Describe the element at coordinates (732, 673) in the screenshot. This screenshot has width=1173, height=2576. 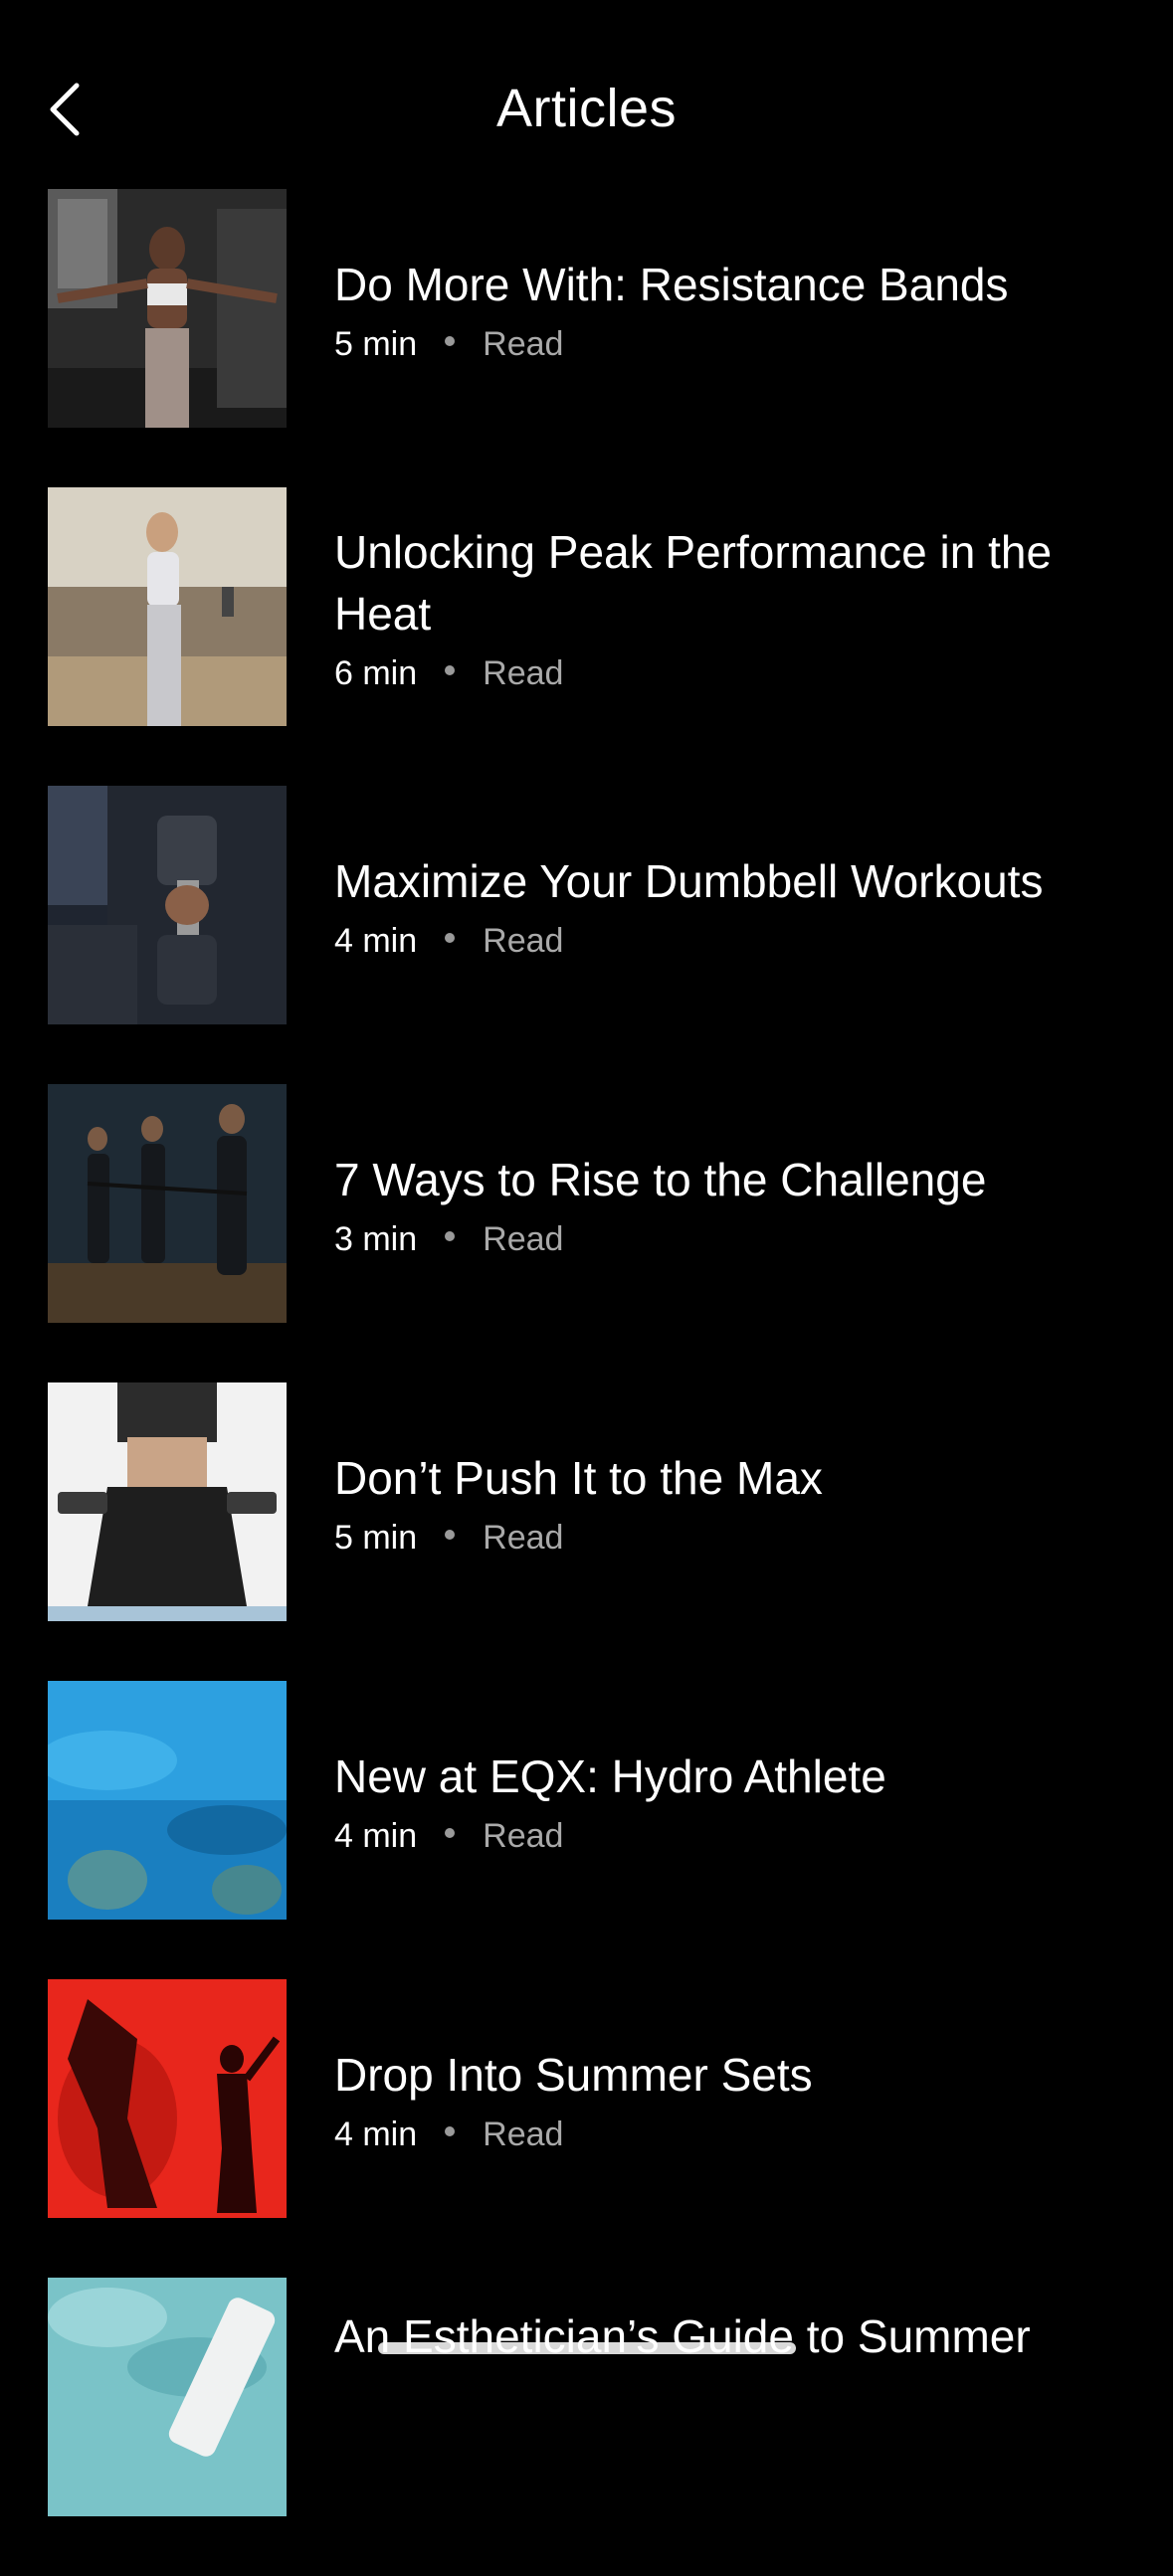
I see `article-meta: 6 min Read` at that location.